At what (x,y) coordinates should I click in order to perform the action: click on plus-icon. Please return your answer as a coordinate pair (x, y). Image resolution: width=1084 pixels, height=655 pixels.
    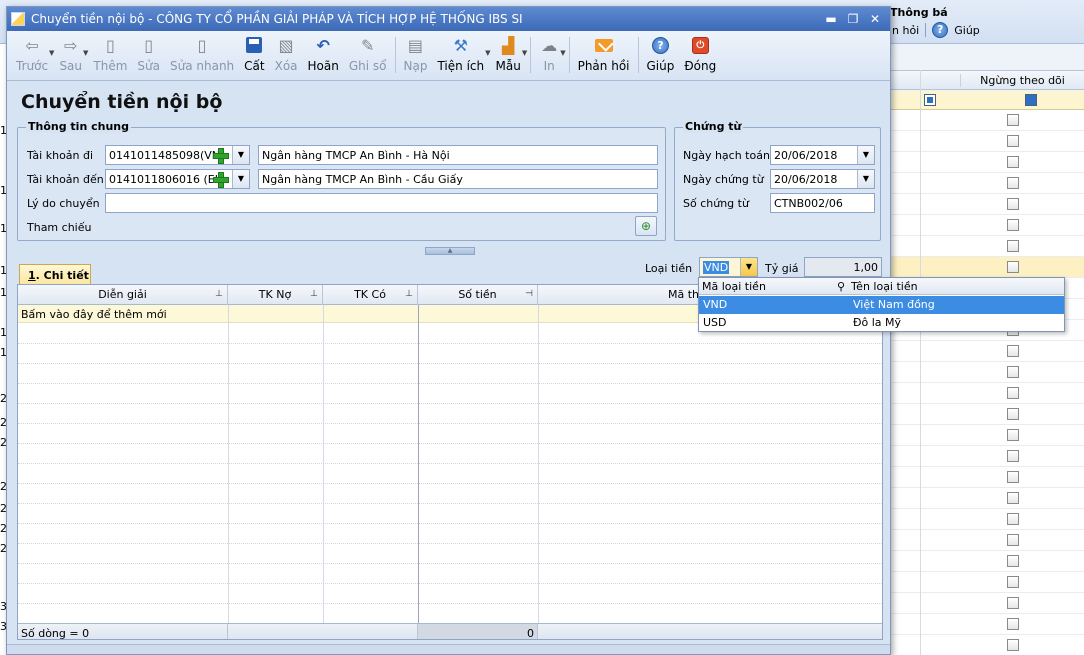
    Looking at the image, I should click on (221, 156).